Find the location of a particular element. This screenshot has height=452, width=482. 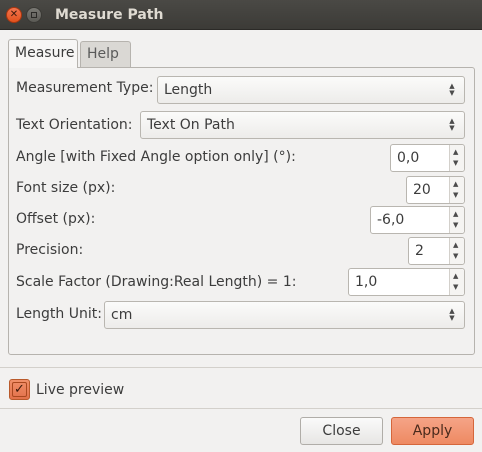

offset-spinbox: -6,0 ▲ ▼ is located at coordinates (417, 220).